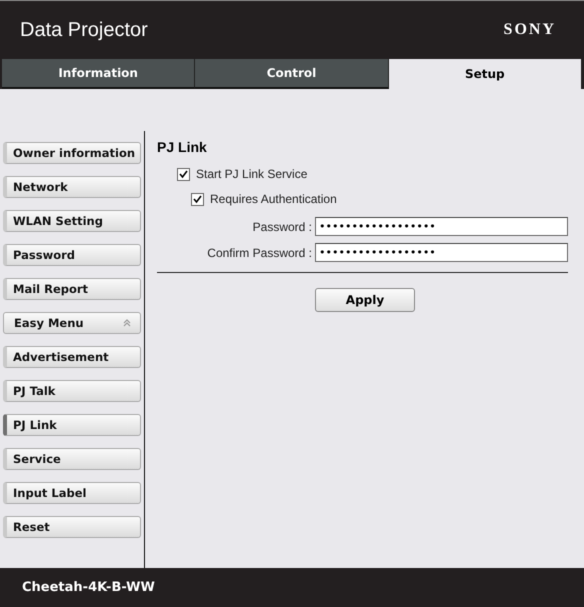 Image resolution: width=584 pixels, height=607 pixels. Describe the element at coordinates (182, 147) in the screenshot. I see `section-title: PJ Link` at that location.